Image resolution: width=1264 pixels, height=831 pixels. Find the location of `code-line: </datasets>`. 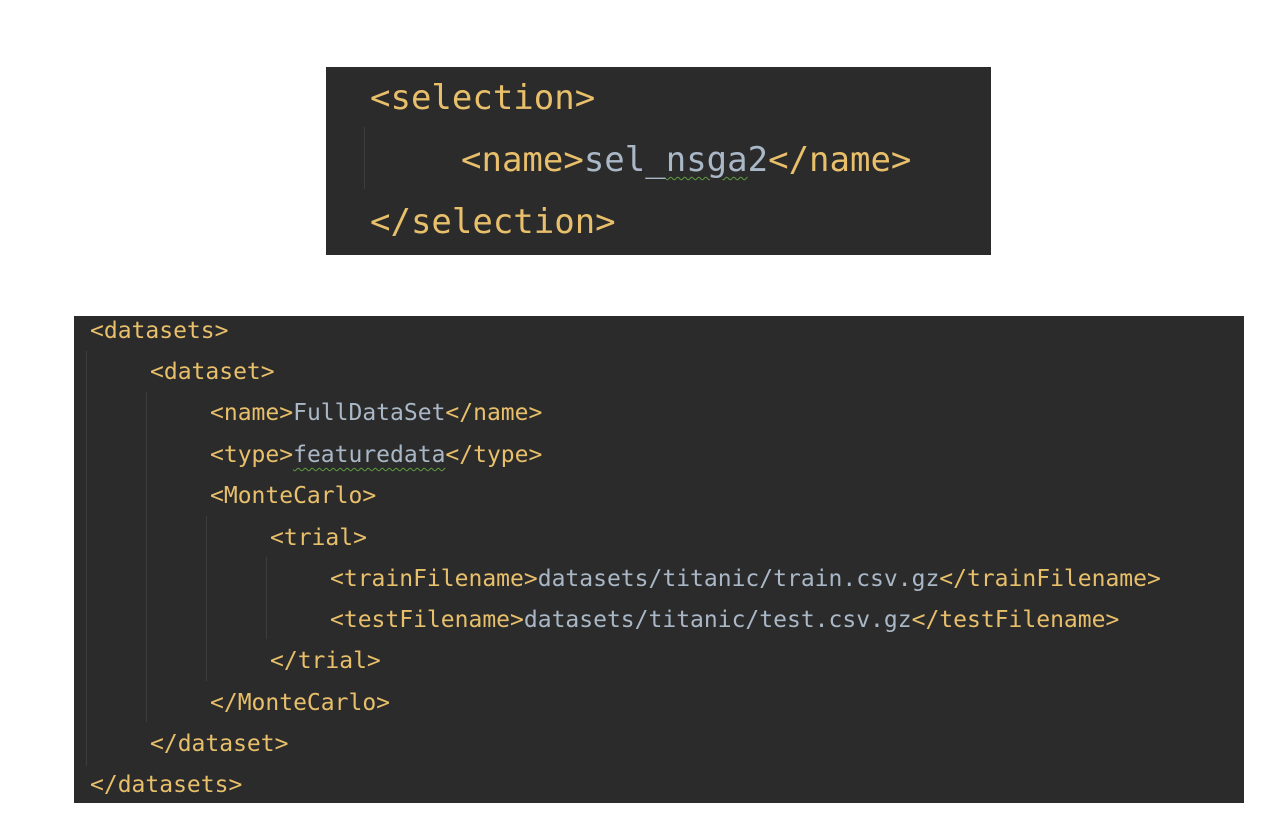

code-line: </datasets> is located at coordinates (166, 785).